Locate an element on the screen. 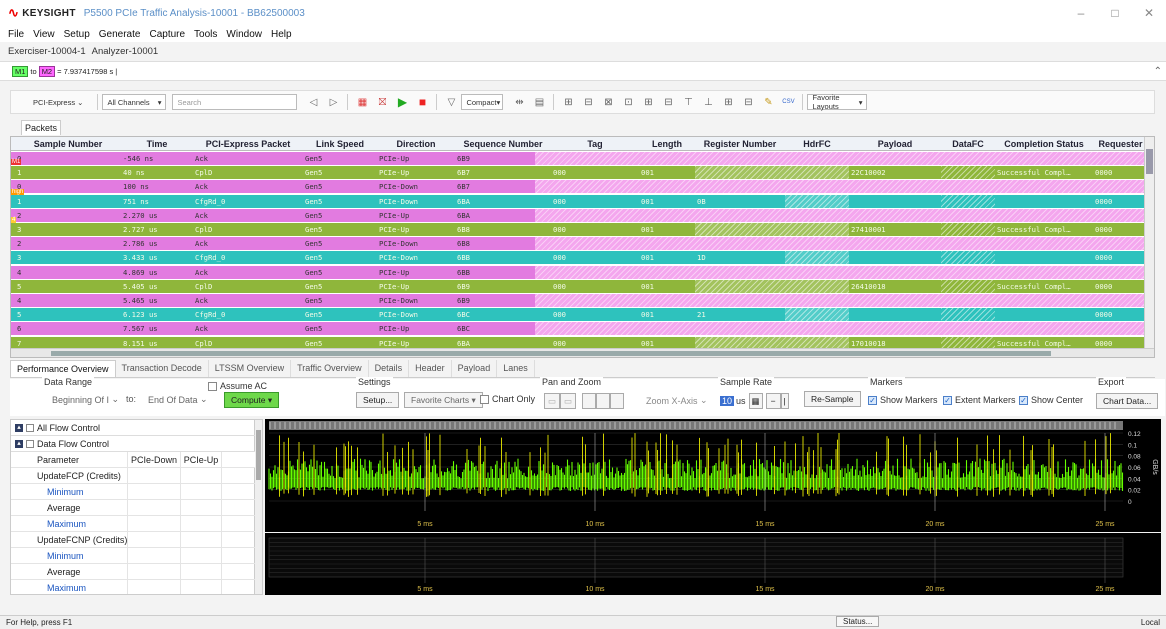 The image size is (1166, 629). tool-icon-3: ⊠ is located at coordinates (608, 102).